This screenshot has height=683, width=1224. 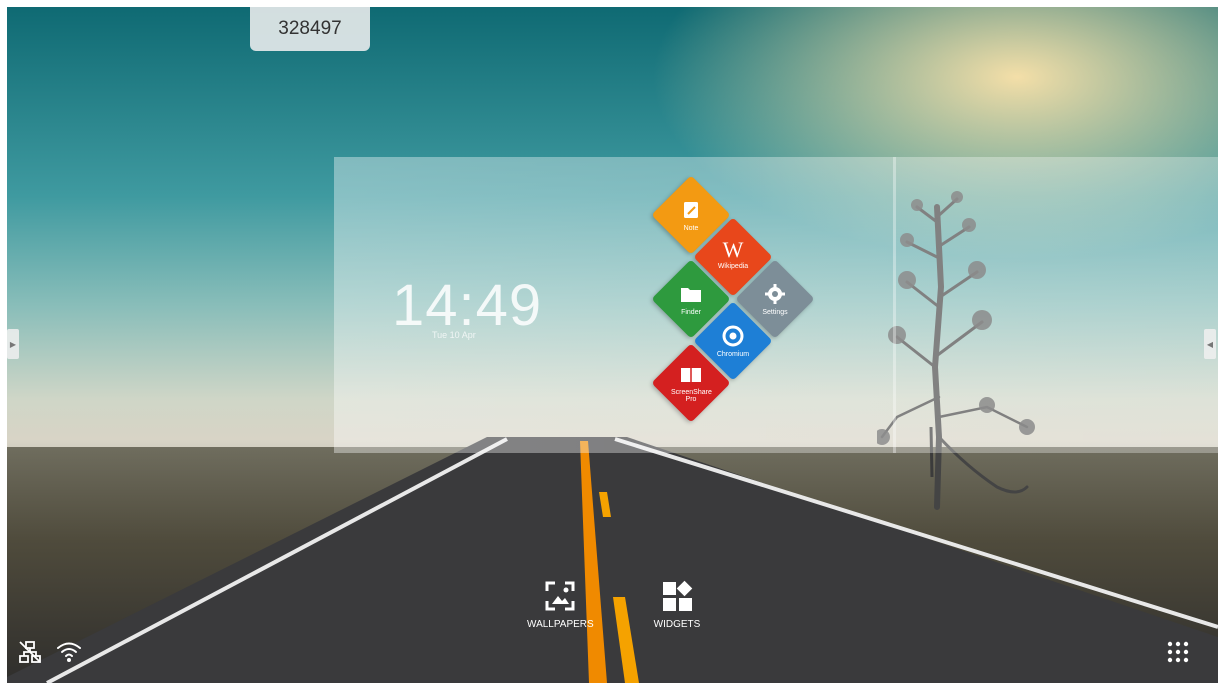 I want to click on arrow-left-icon: ◀, so click(x=1210, y=344).